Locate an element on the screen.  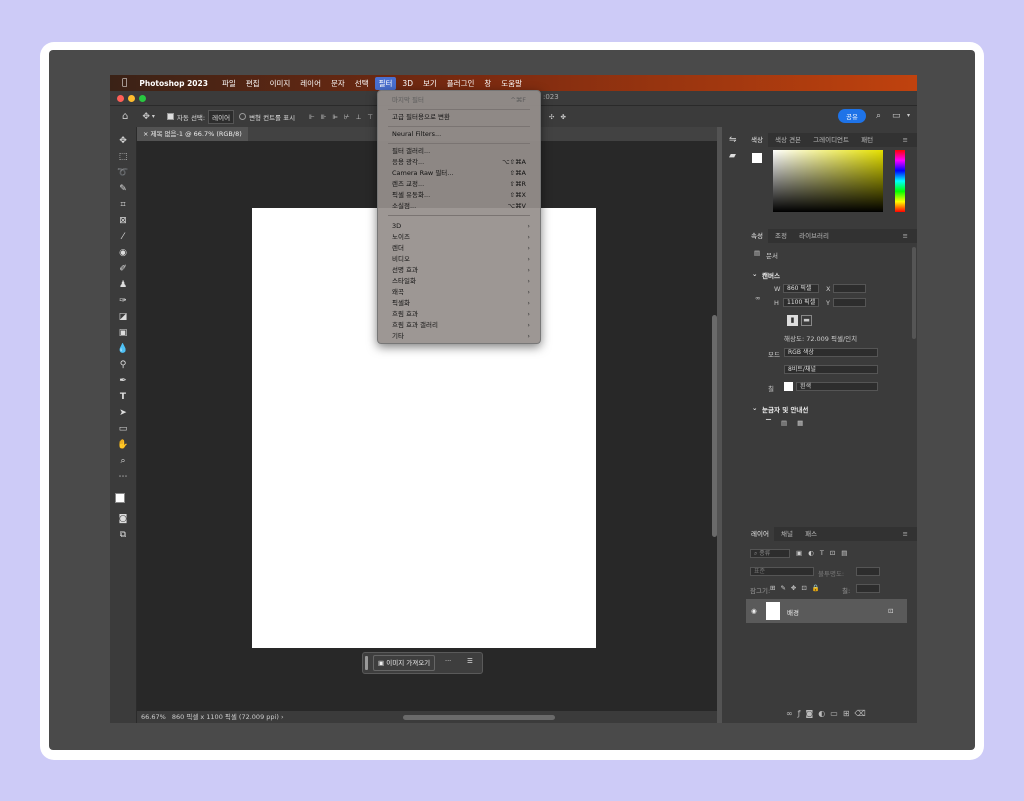
mode-dropdown: RGB 색상 is located at coordinates (831, 352).